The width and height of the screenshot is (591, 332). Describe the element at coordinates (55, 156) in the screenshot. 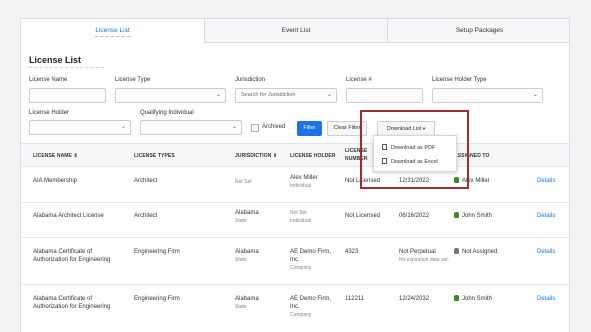

I see `header-license-name: LICENSE NAME ⇕` at that location.